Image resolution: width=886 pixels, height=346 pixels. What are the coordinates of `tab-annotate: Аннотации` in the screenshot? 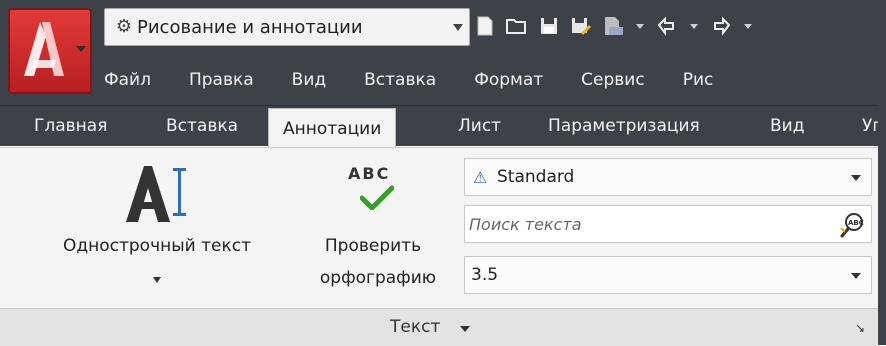 It's located at (332, 128).